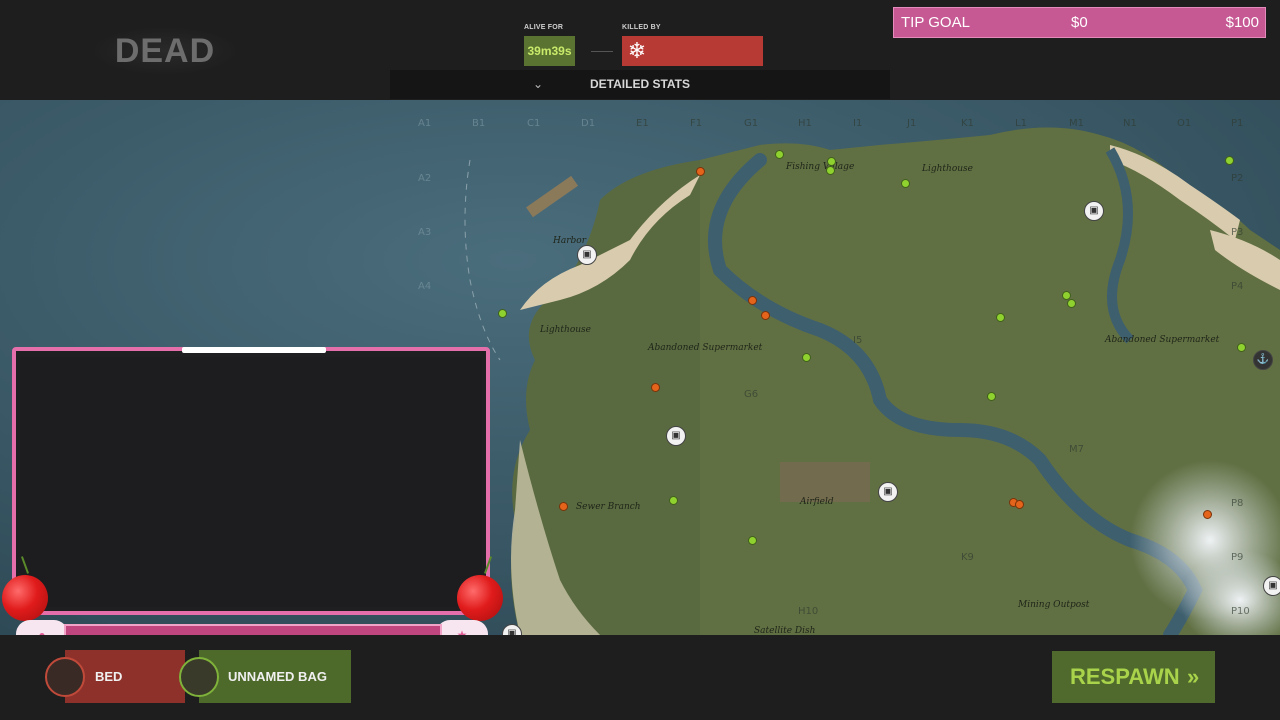  Describe the element at coordinates (692, 51) in the screenshot. I see `killed-by-box: ❄` at that location.